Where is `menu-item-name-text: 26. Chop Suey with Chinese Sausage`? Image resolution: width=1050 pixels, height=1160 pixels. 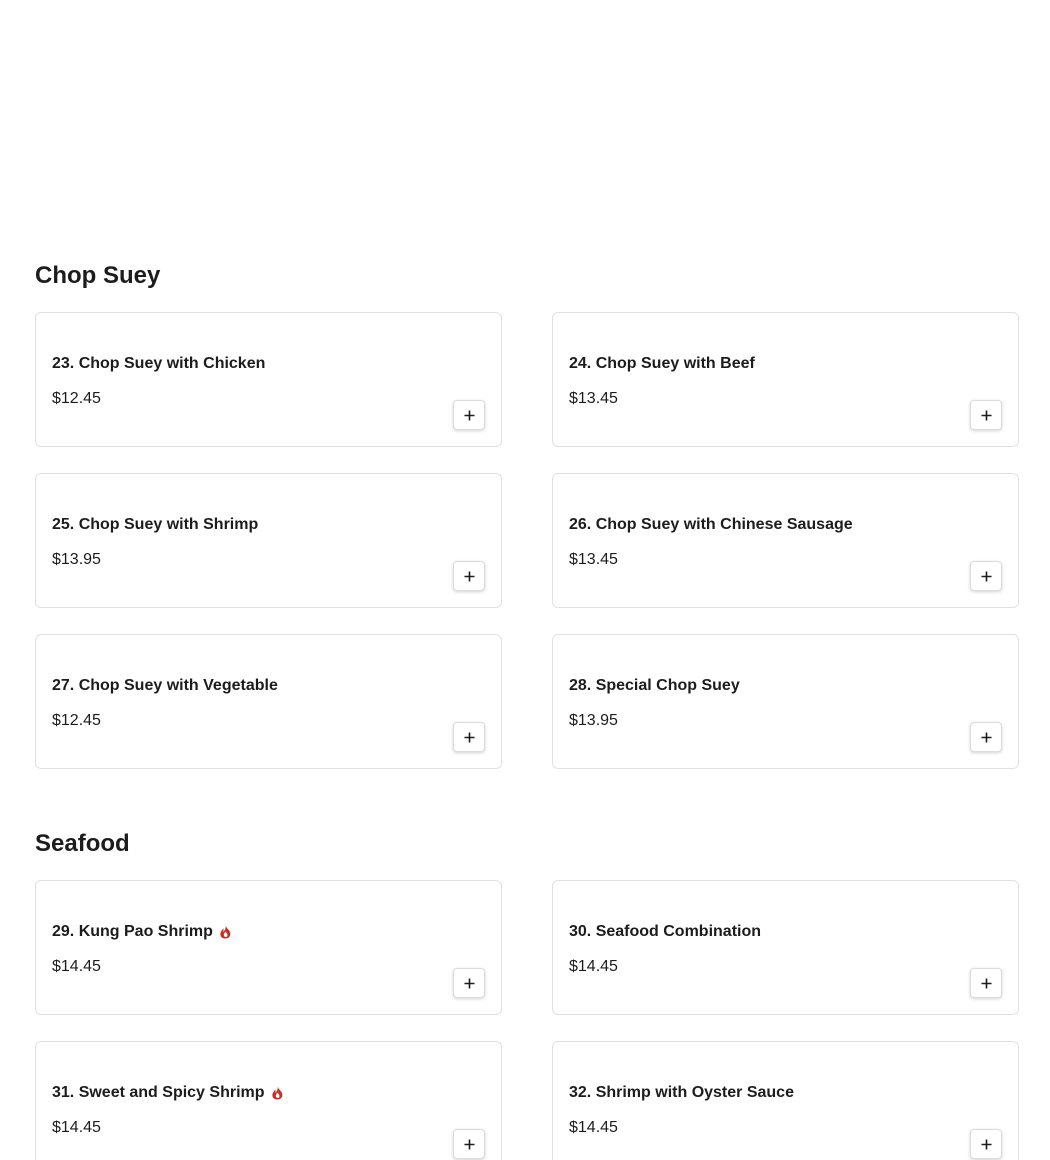
menu-item-name-text: 26. Chop Suey with Chinese Sausage is located at coordinates (711, 524).